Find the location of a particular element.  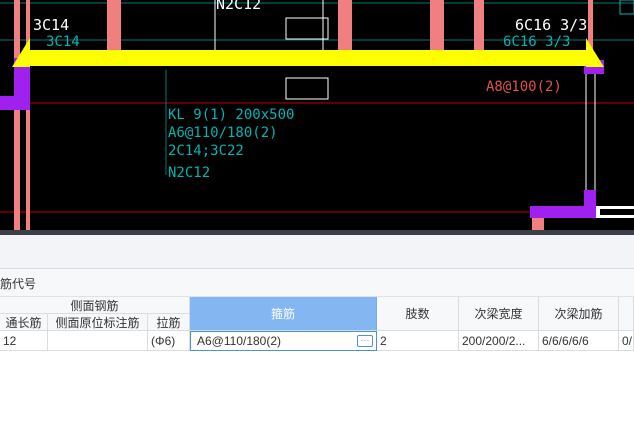

white-beam-gap is located at coordinates (617, 212).